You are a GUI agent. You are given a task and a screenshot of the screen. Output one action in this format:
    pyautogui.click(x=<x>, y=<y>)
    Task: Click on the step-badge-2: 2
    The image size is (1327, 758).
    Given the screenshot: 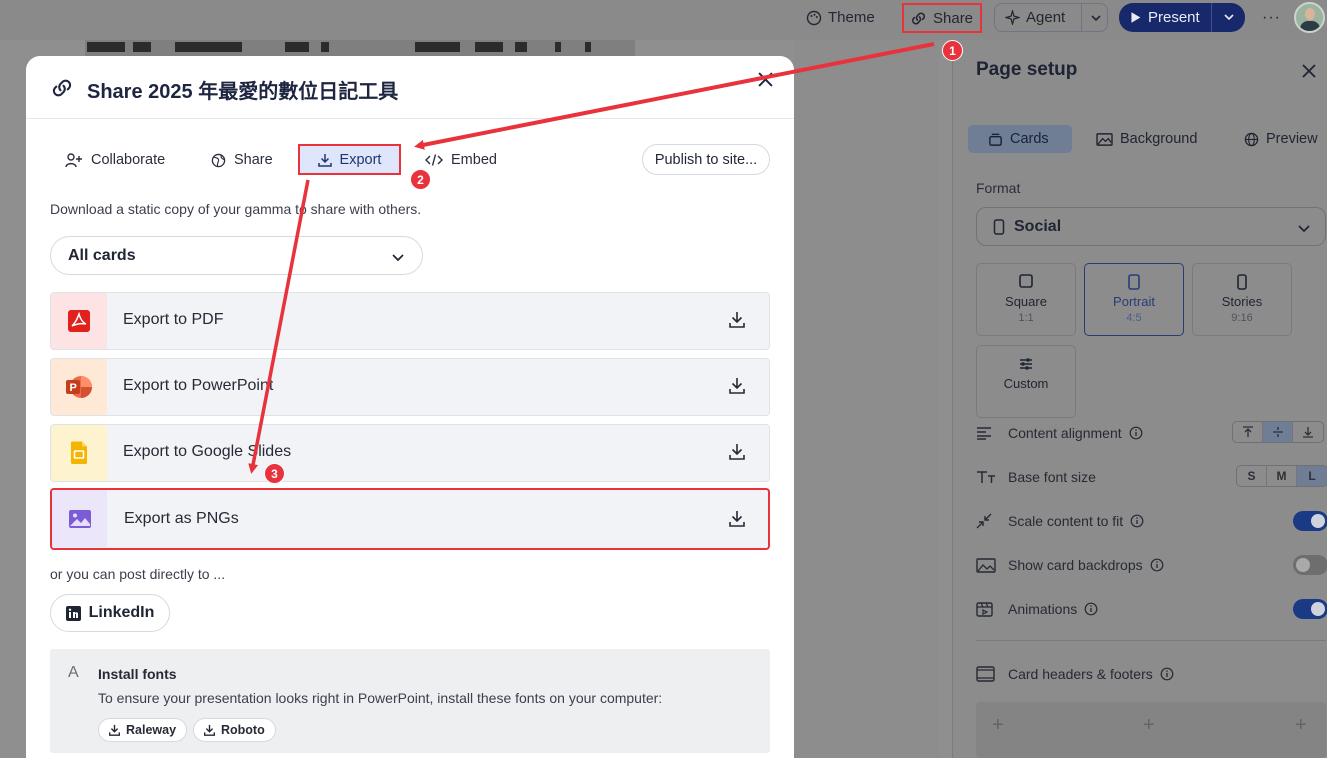 What is the action you would take?
    pyautogui.click(x=420, y=179)
    